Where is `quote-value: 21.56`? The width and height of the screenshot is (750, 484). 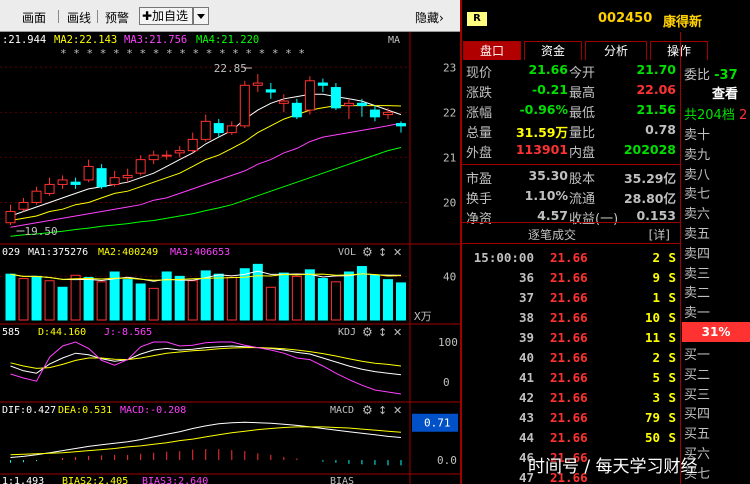
quote-value: 21.56 is located at coordinates (656, 109).